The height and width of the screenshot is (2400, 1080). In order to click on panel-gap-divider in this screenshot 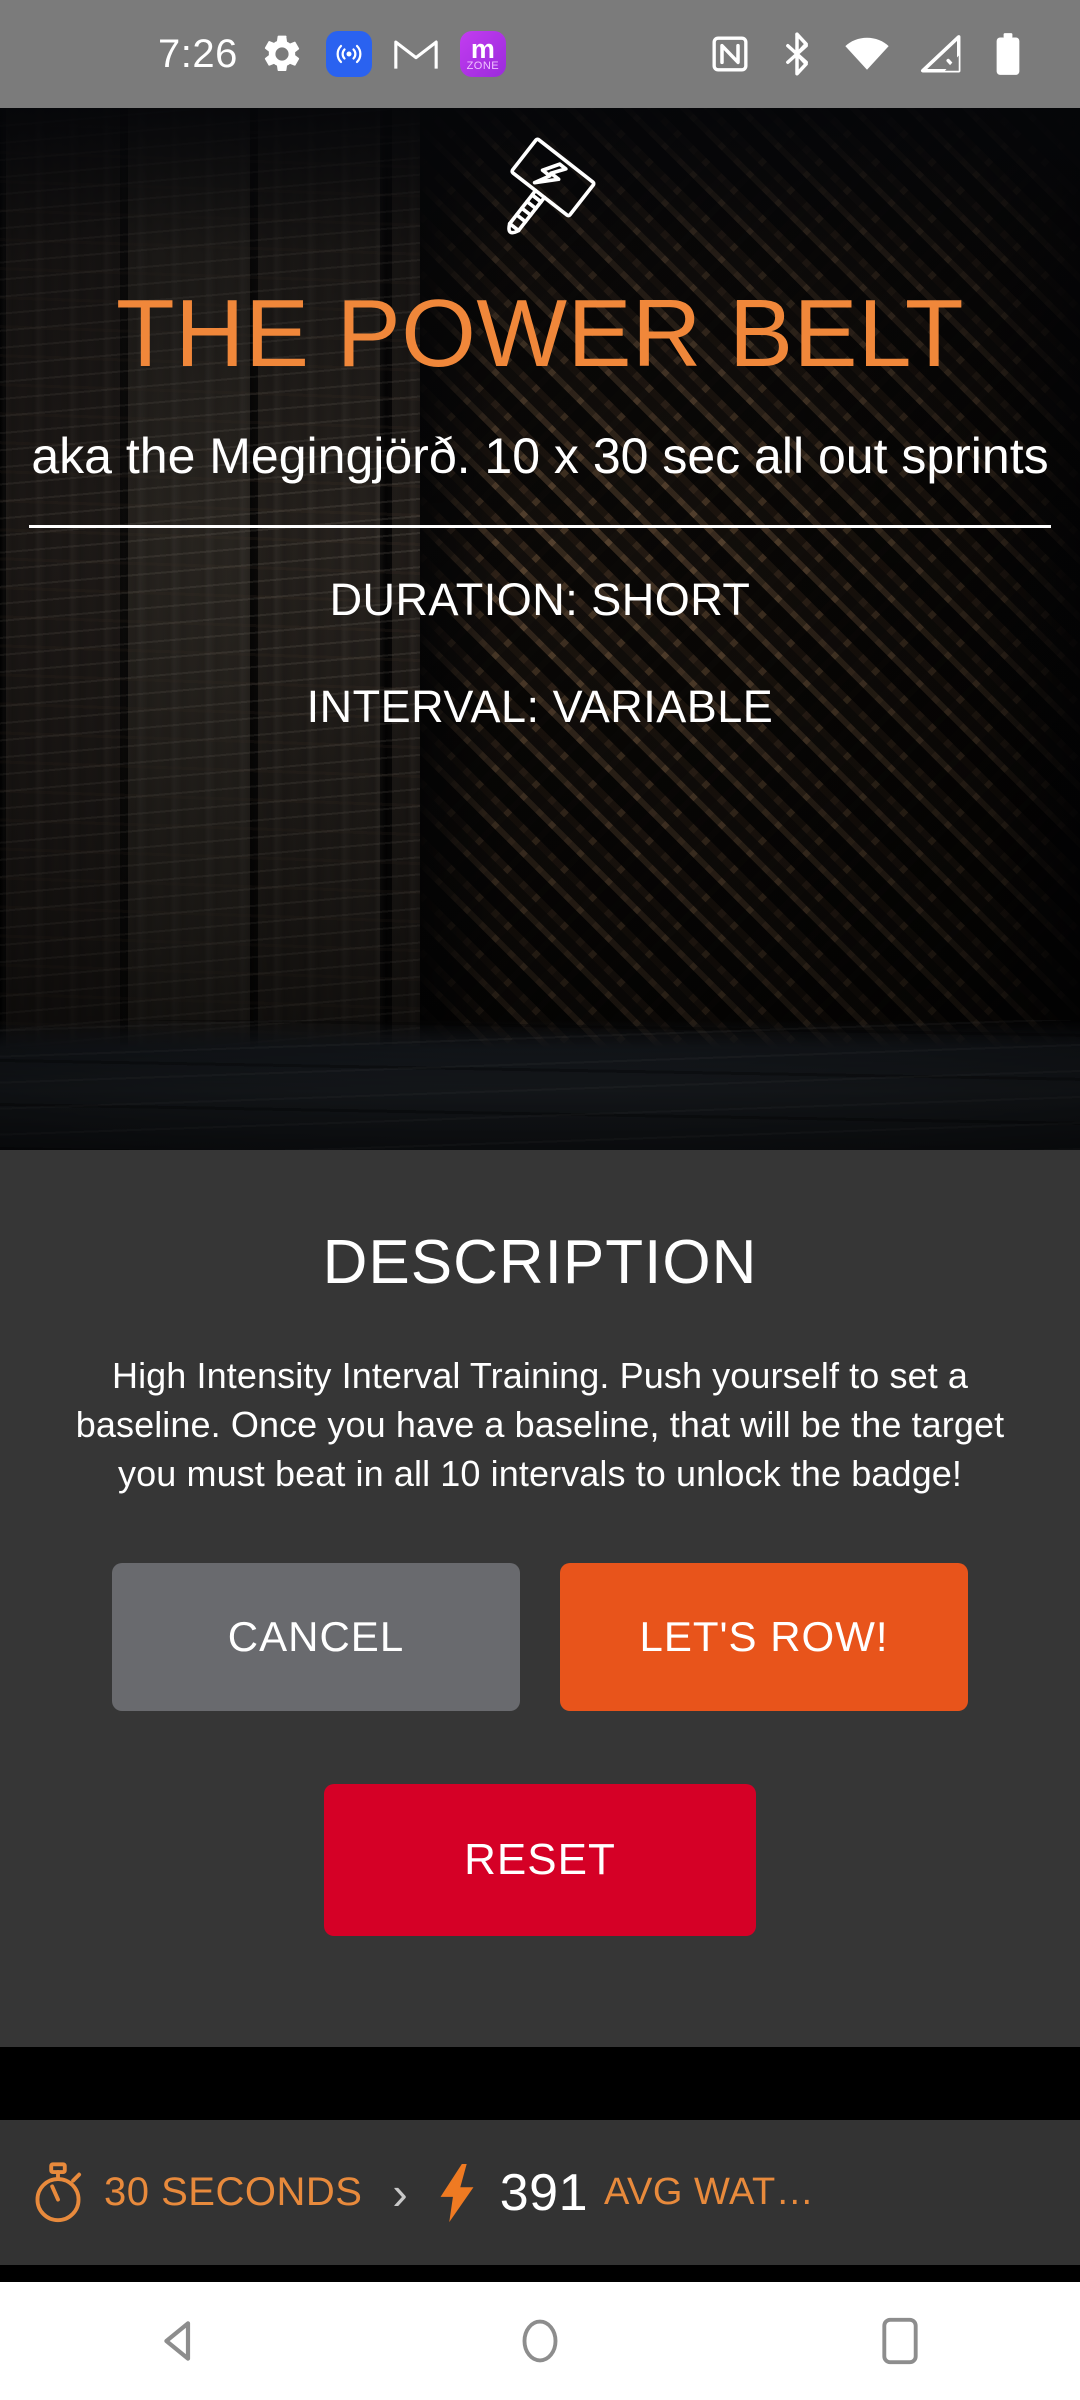, I will do `click(540, 2083)`.